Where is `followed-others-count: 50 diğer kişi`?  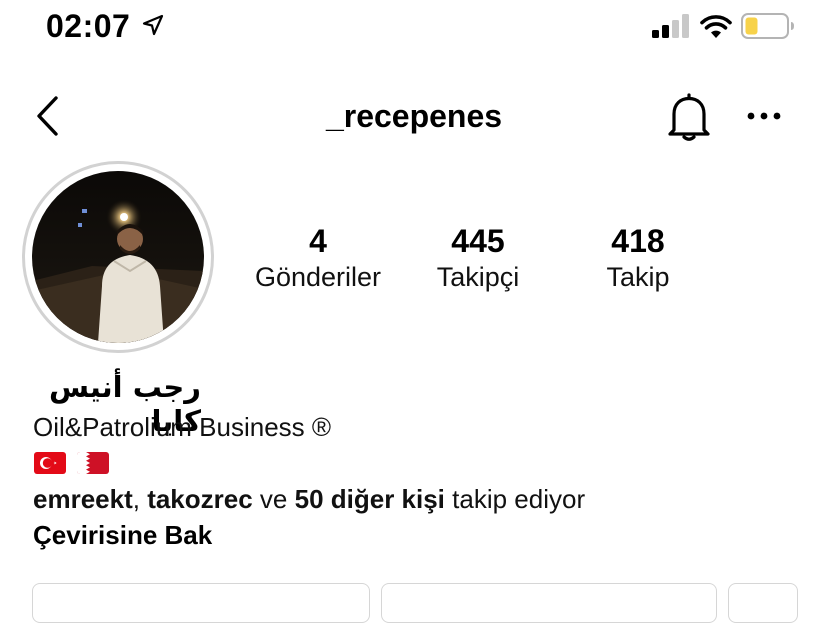 followed-others-count: 50 diğer kişi is located at coordinates (370, 499).